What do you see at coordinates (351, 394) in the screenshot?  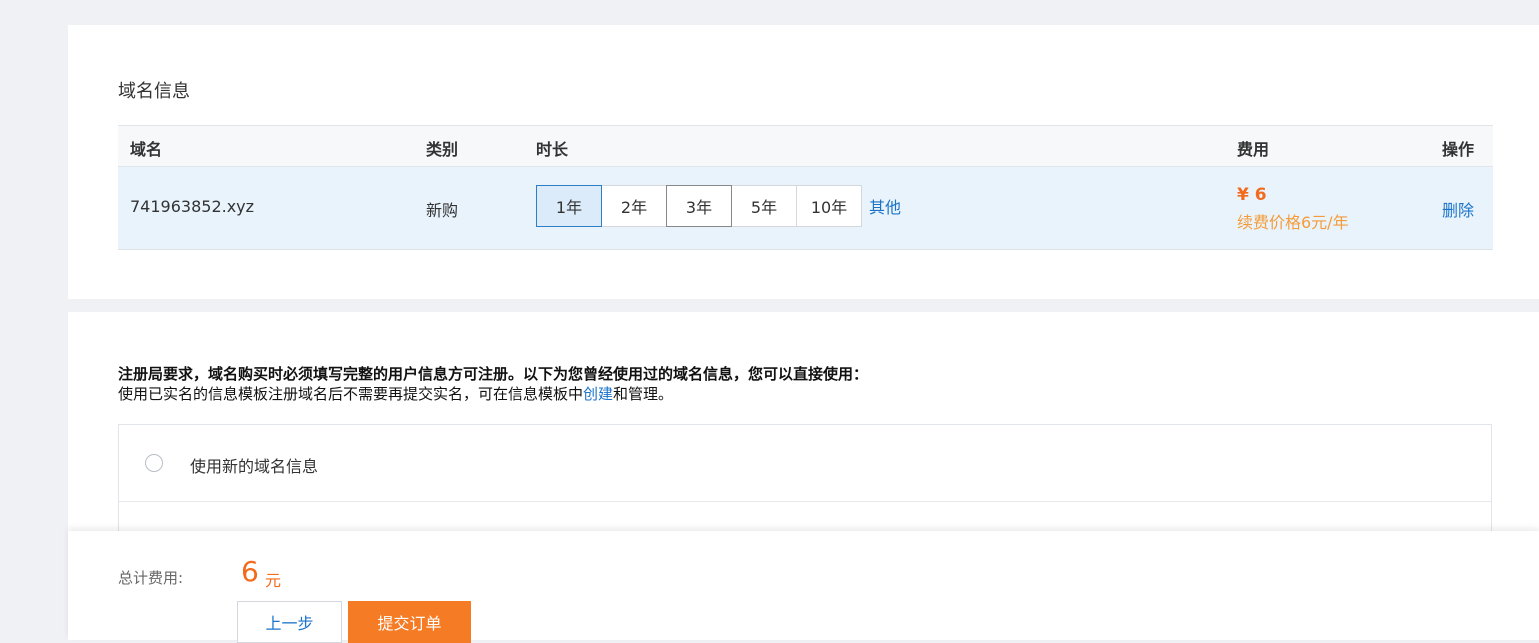 I see `notice-template-text: 使用已实名的信息模板注册域名后不需要再提交实名，可在信息模板中` at bounding box center [351, 394].